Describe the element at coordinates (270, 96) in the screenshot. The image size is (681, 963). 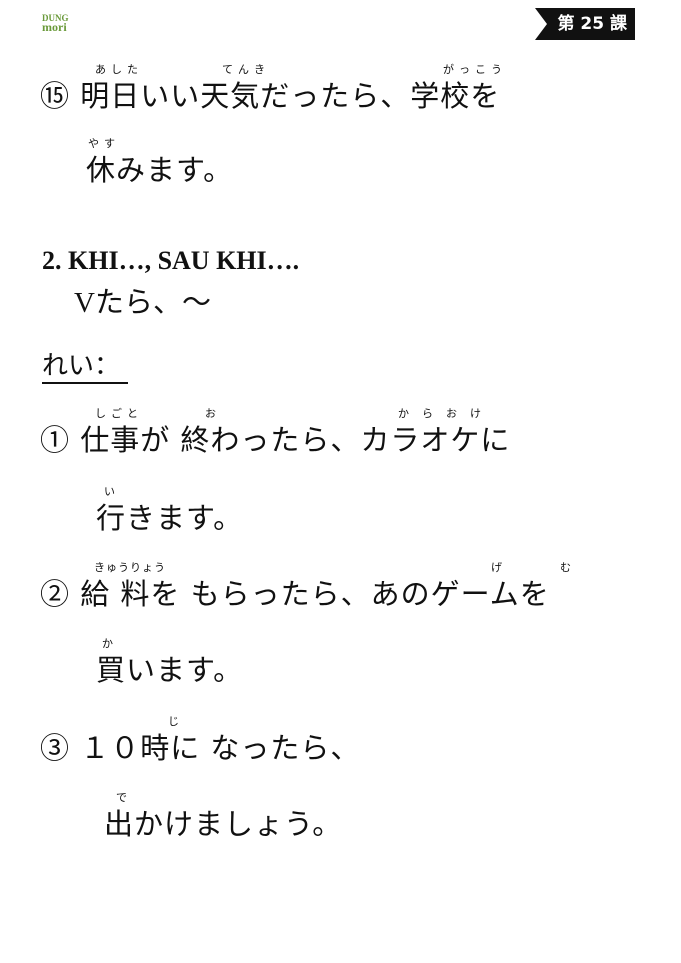
I see `sentence-line: ⑮ 明日いい天気だったら、学校を` at that location.